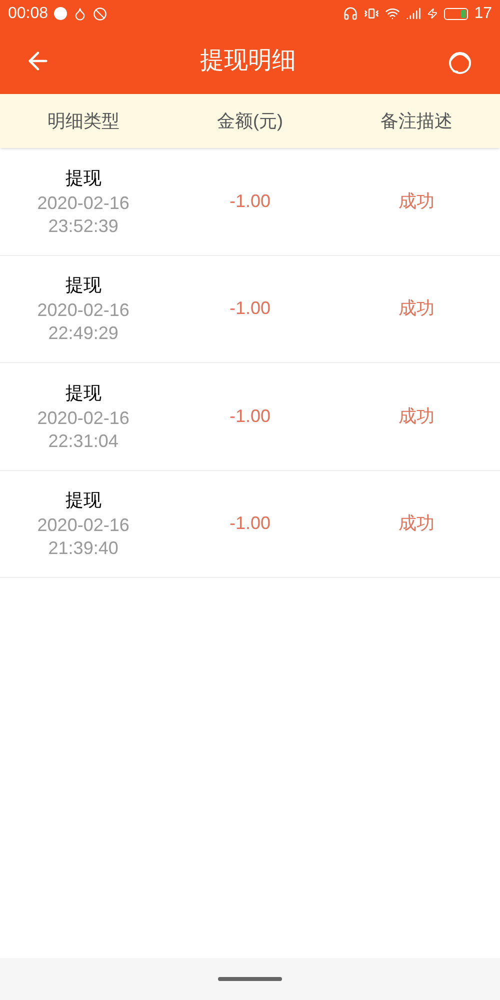 The image size is (500, 1000). What do you see at coordinates (250, 121) in the screenshot?
I see `column-header: 金额(元)` at bounding box center [250, 121].